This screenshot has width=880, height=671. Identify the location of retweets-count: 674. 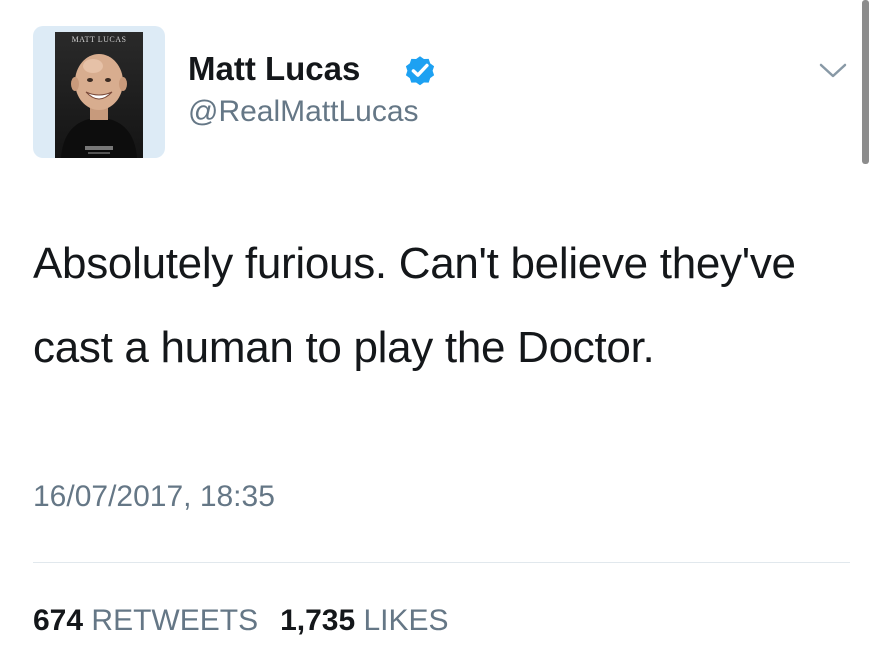
(58, 620).